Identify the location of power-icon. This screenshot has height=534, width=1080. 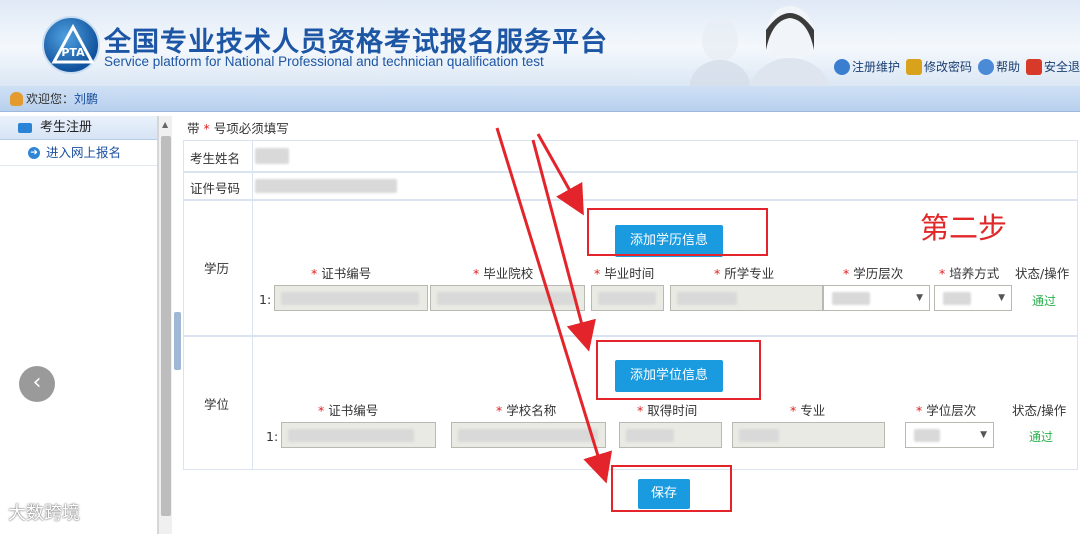
(1033, 66).